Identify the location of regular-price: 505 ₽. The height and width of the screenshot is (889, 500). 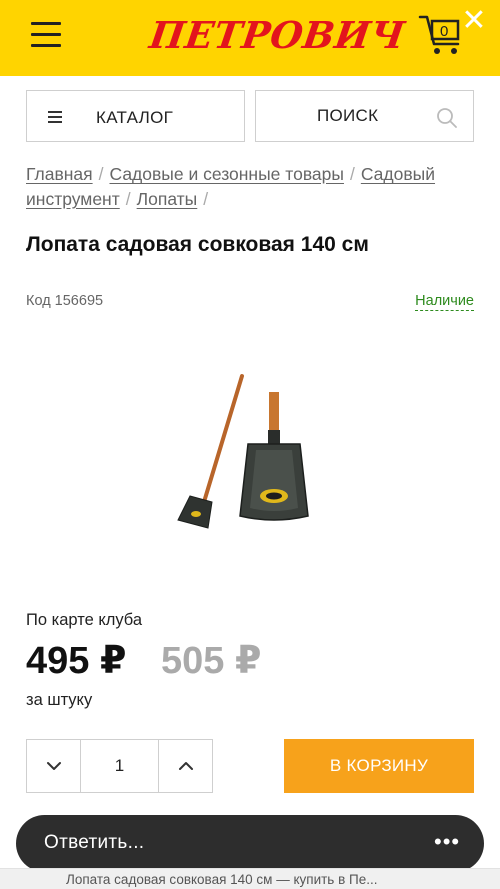
(211, 661).